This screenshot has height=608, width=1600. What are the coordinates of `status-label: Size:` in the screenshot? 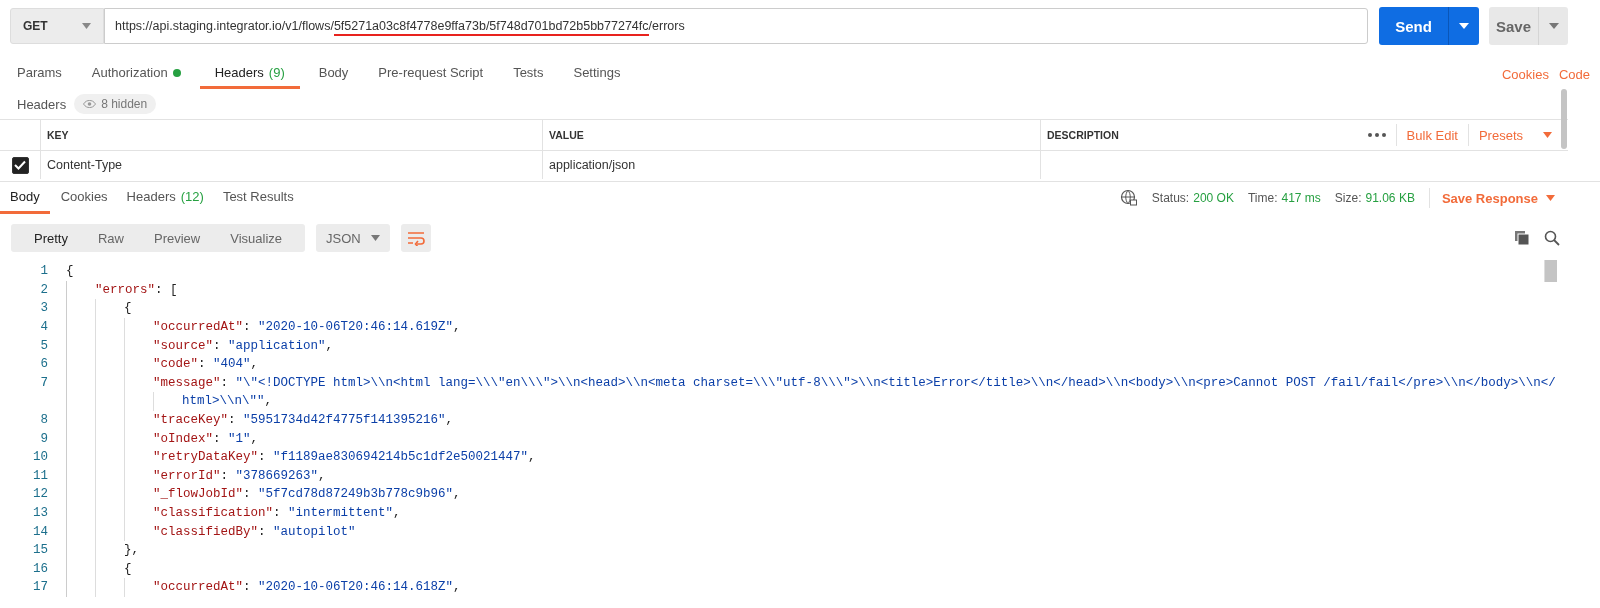 It's located at (1348, 198).